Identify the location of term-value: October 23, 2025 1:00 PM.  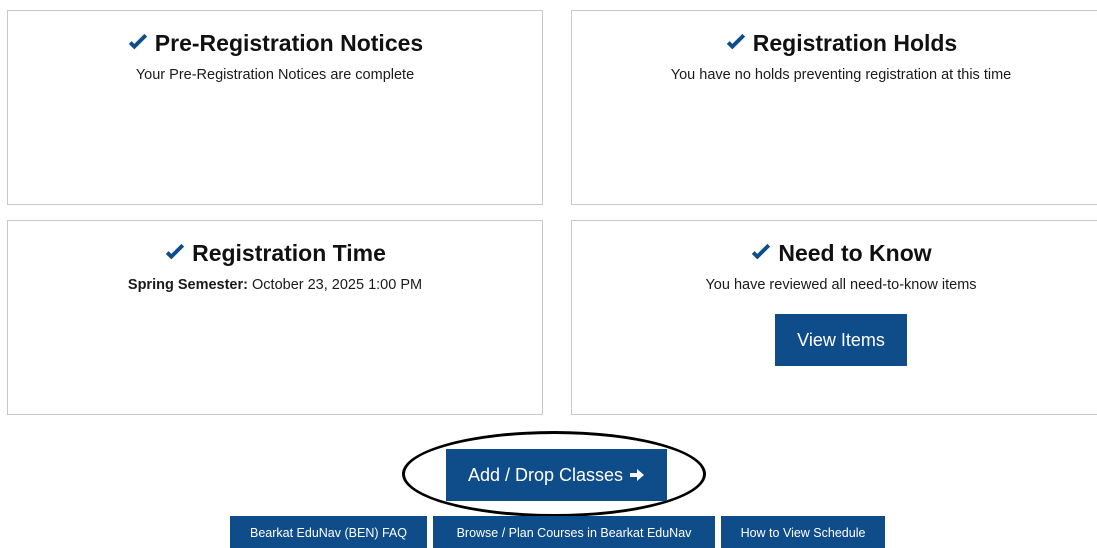
(335, 285).